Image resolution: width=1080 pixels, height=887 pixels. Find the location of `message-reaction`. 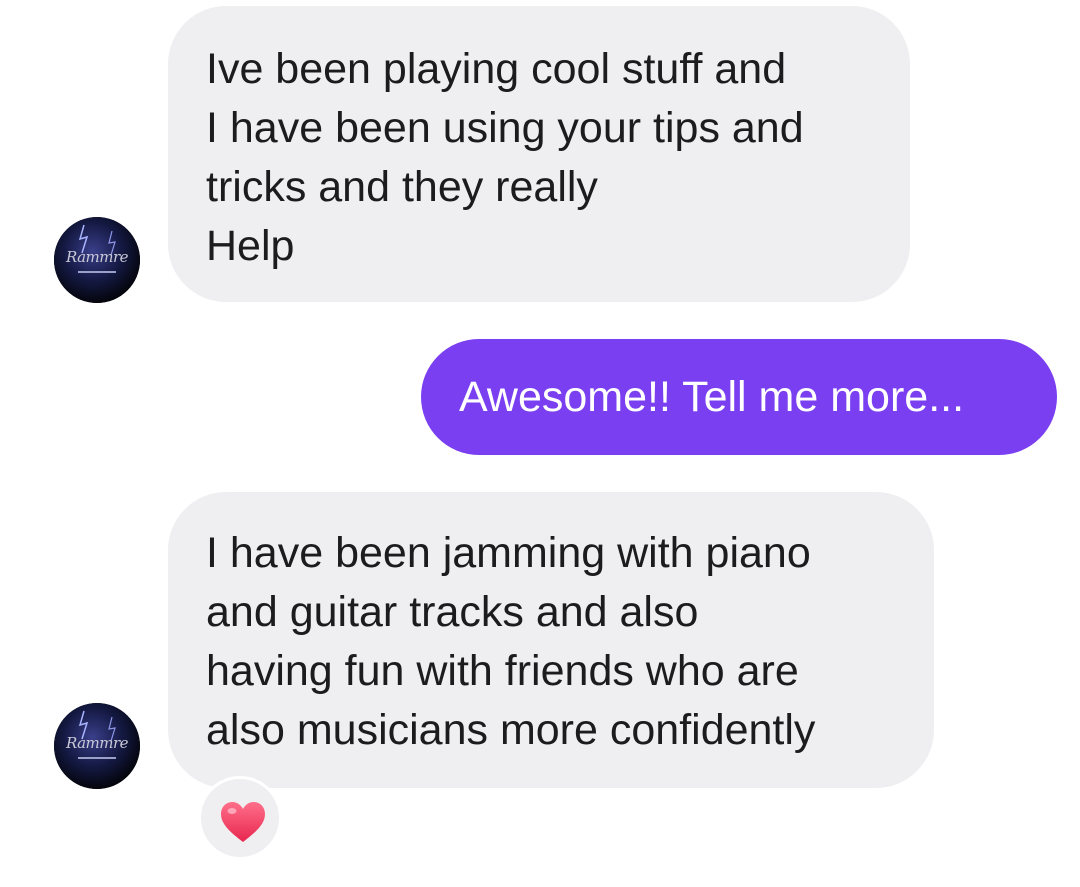

message-reaction is located at coordinates (240, 818).